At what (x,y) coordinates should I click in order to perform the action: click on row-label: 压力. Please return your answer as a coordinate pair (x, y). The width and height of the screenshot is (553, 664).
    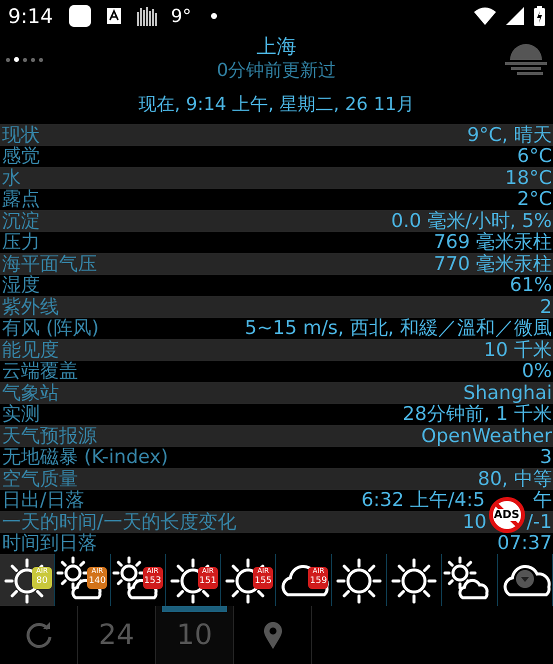
    Looking at the image, I should click on (20, 242).